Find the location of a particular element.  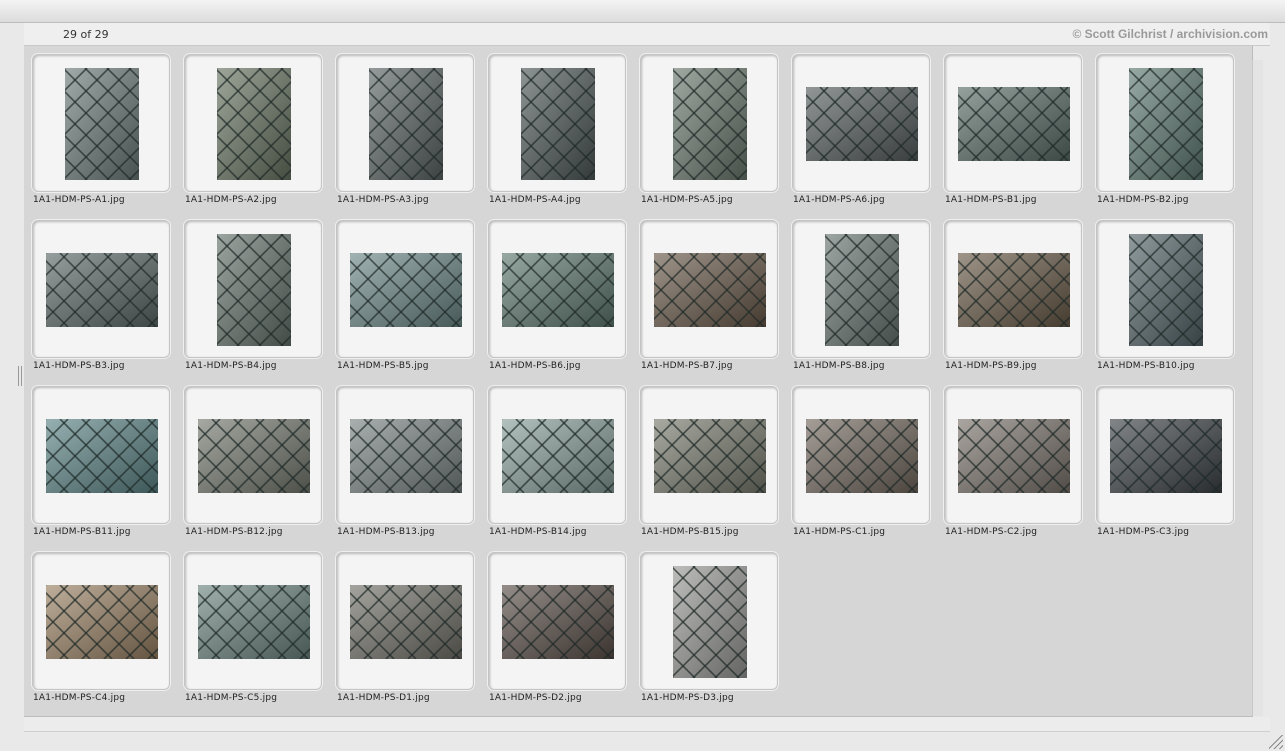

thumbnail-item: 1A1-HDM-PS-A4.jpg is located at coordinates (558, 137).